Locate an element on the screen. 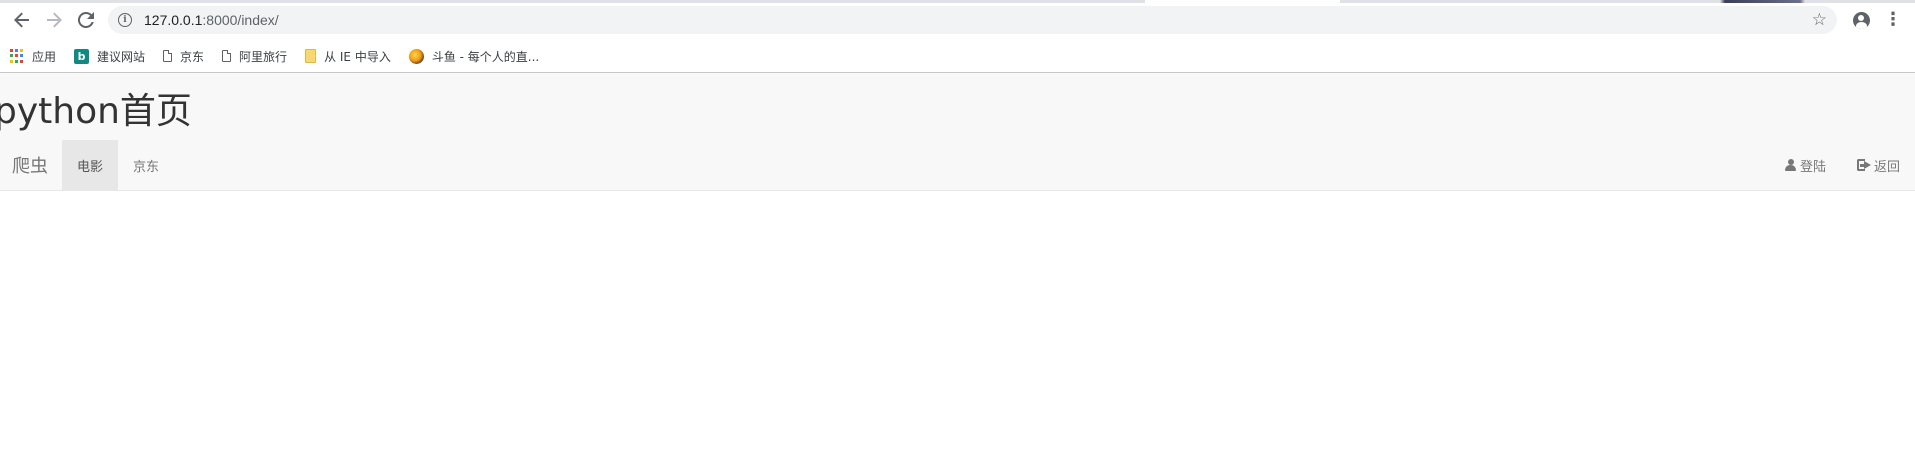  bing-icon: b is located at coordinates (82, 56).